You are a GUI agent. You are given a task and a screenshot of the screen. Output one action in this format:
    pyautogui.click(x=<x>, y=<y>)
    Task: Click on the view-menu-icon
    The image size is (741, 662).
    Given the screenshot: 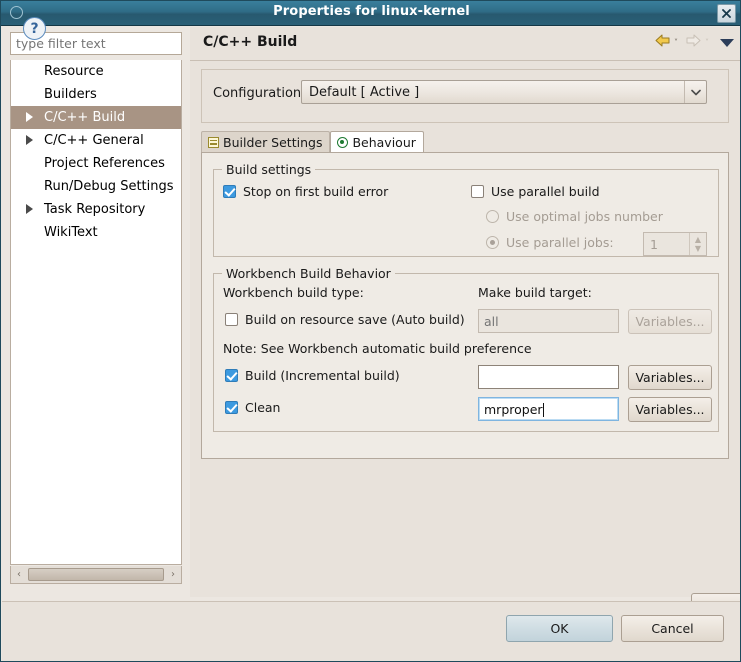 What is the action you would take?
    pyautogui.click(x=727, y=42)
    